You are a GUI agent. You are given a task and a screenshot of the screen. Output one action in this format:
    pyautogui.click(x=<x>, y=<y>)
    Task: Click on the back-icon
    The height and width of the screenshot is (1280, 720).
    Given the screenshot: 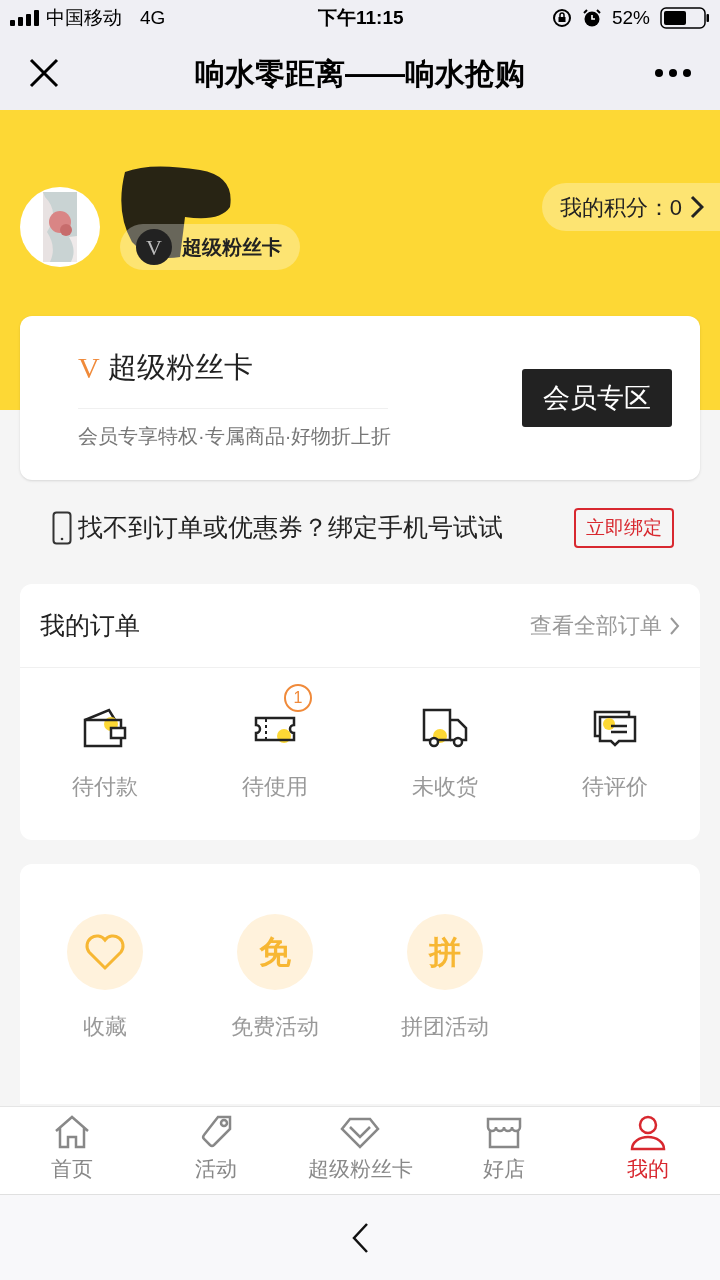 What is the action you would take?
    pyautogui.click(x=360, y=1237)
    